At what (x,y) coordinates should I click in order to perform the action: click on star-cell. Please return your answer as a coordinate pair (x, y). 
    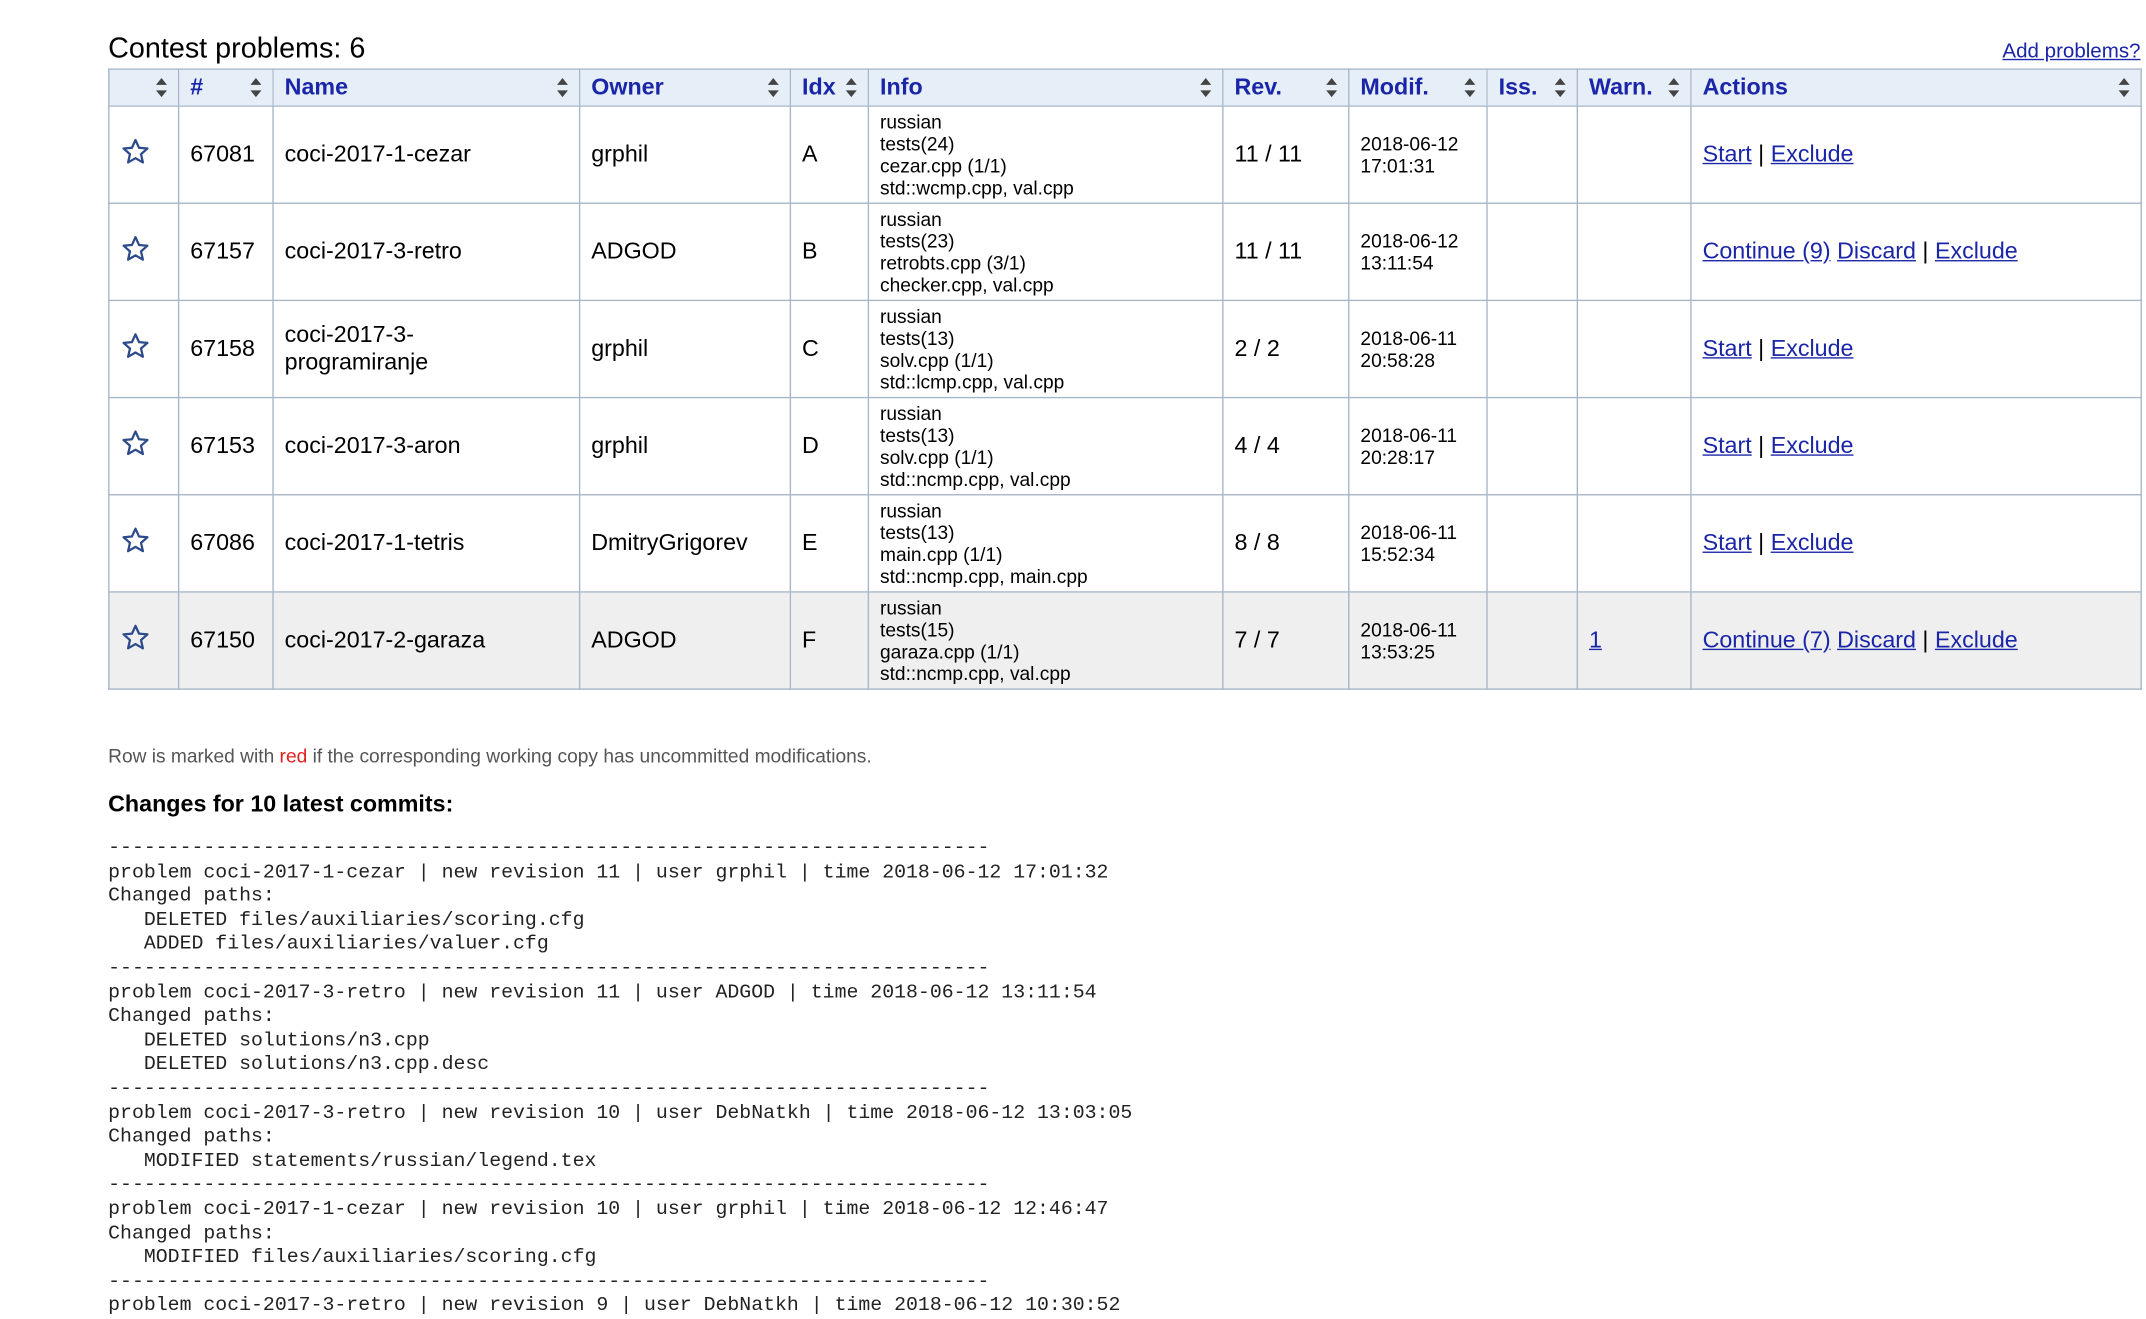
    Looking at the image, I should click on (144, 543).